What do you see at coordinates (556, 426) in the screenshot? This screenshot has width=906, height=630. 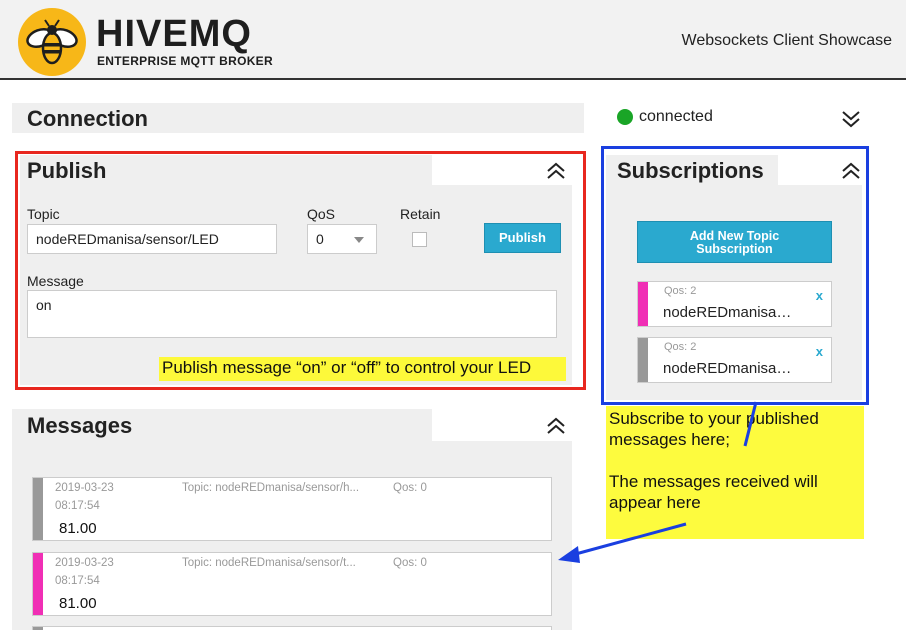 I see `collapse-chevron-icon` at bounding box center [556, 426].